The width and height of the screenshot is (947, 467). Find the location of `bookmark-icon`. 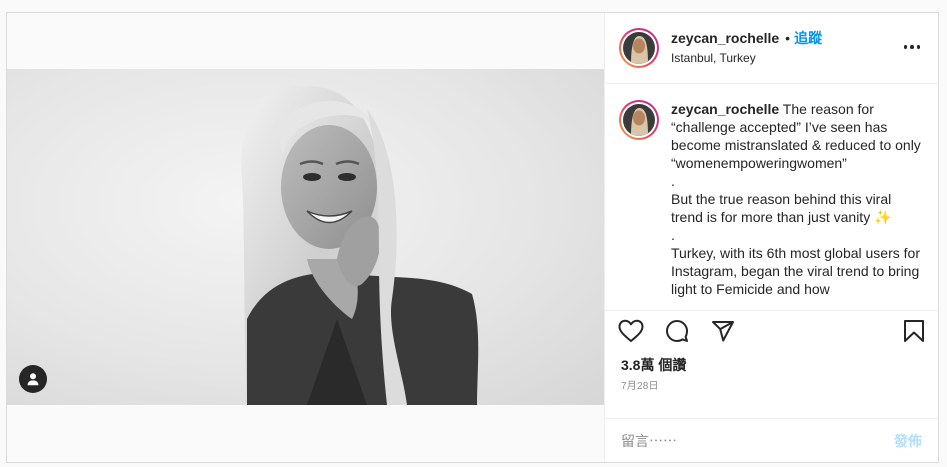

bookmark-icon is located at coordinates (914, 331).